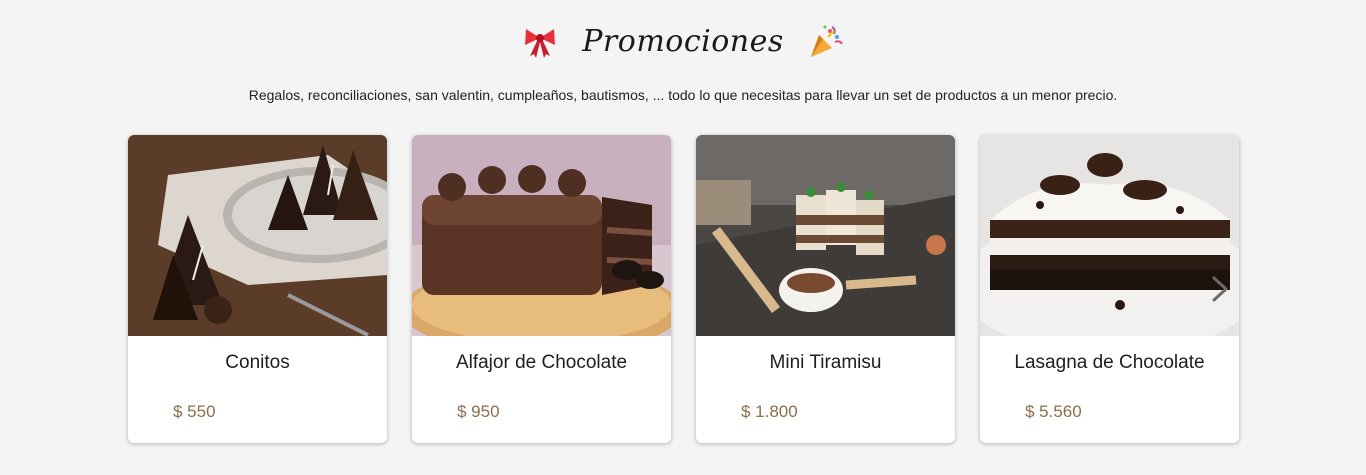 This screenshot has height=475, width=1366. Describe the element at coordinates (1109, 363) in the screenshot. I see `product-name: Lasagna de Chocolate` at that location.